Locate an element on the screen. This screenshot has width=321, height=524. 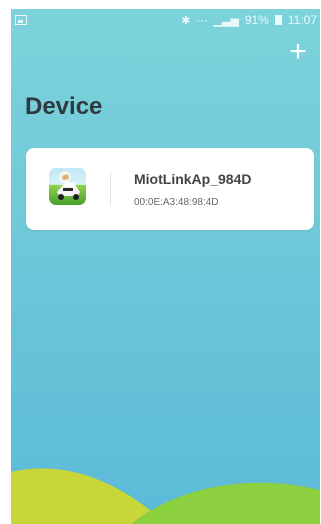
device-name: MiotLinkAp_984D is located at coordinates (193, 179).